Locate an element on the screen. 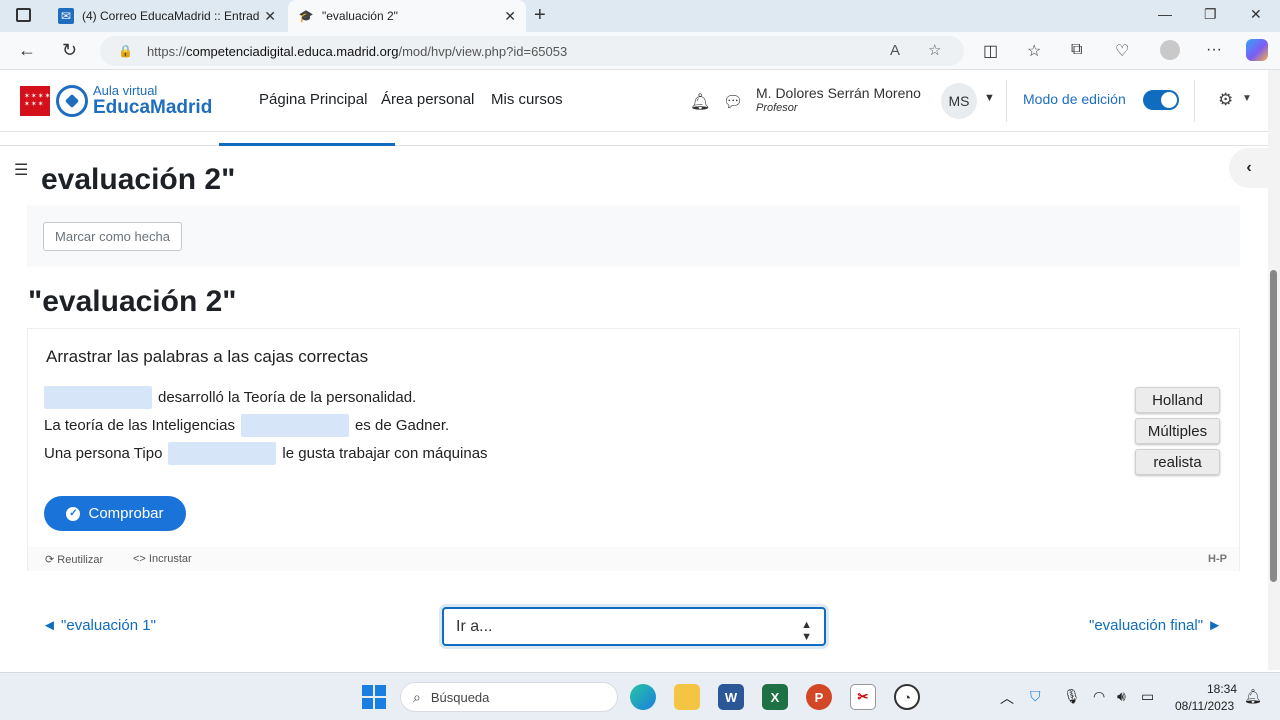 This screenshot has height=720, width=1280. windows-start-icon is located at coordinates (374, 697).